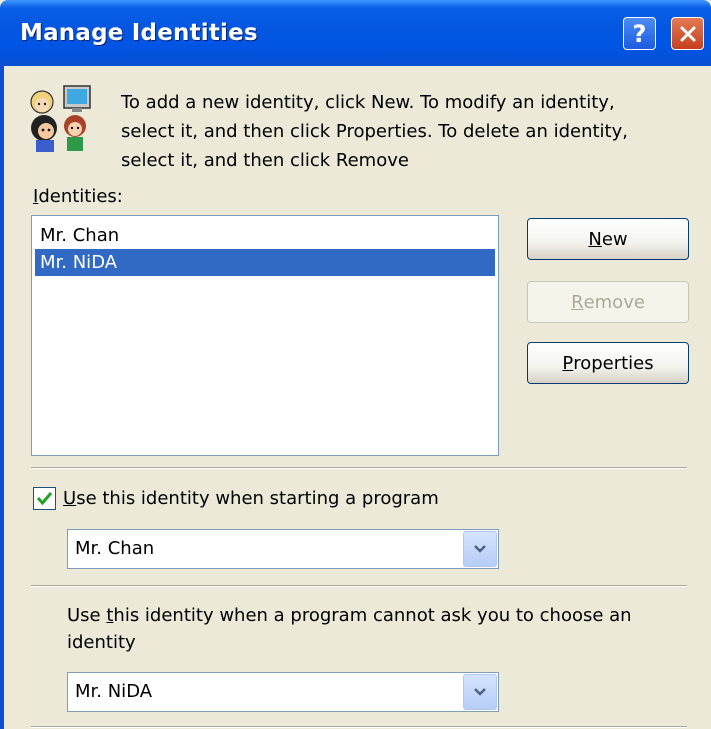  I want to click on close-icon, so click(687, 33).